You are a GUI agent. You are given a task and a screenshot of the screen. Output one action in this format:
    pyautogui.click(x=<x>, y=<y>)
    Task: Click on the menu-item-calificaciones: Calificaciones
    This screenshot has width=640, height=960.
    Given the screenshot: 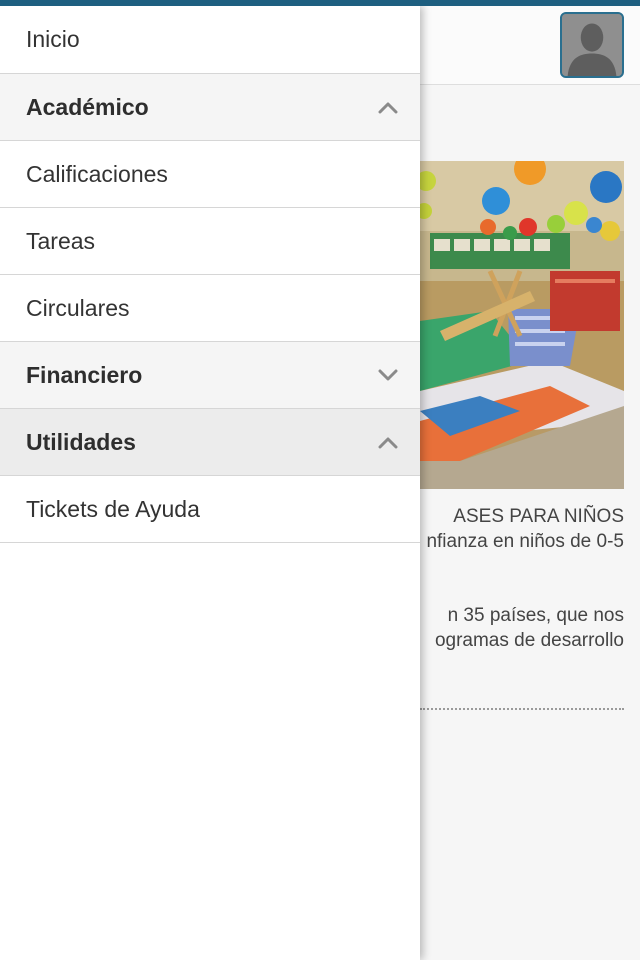 What is the action you would take?
    pyautogui.click(x=210, y=174)
    